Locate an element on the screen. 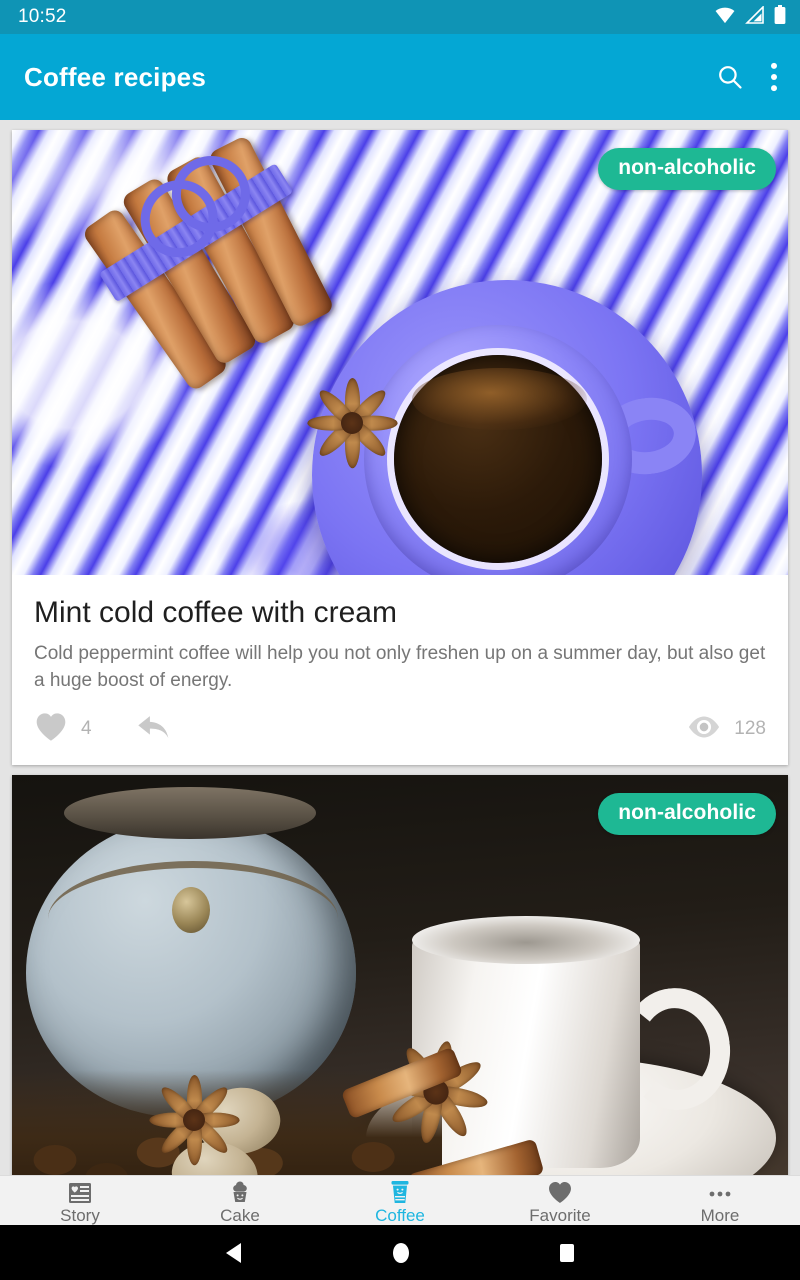 This screenshot has width=800, height=1280. page-title: Coffee recipes is located at coordinates (115, 76).